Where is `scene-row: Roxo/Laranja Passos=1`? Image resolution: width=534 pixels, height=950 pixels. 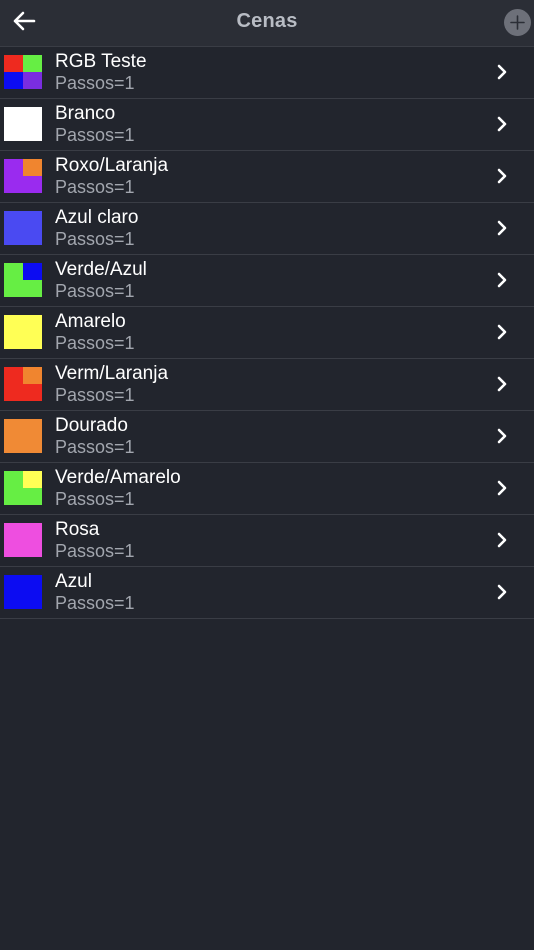
scene-row: Roxo/Laranja Passos=1 is located at coordinates (267, 177).